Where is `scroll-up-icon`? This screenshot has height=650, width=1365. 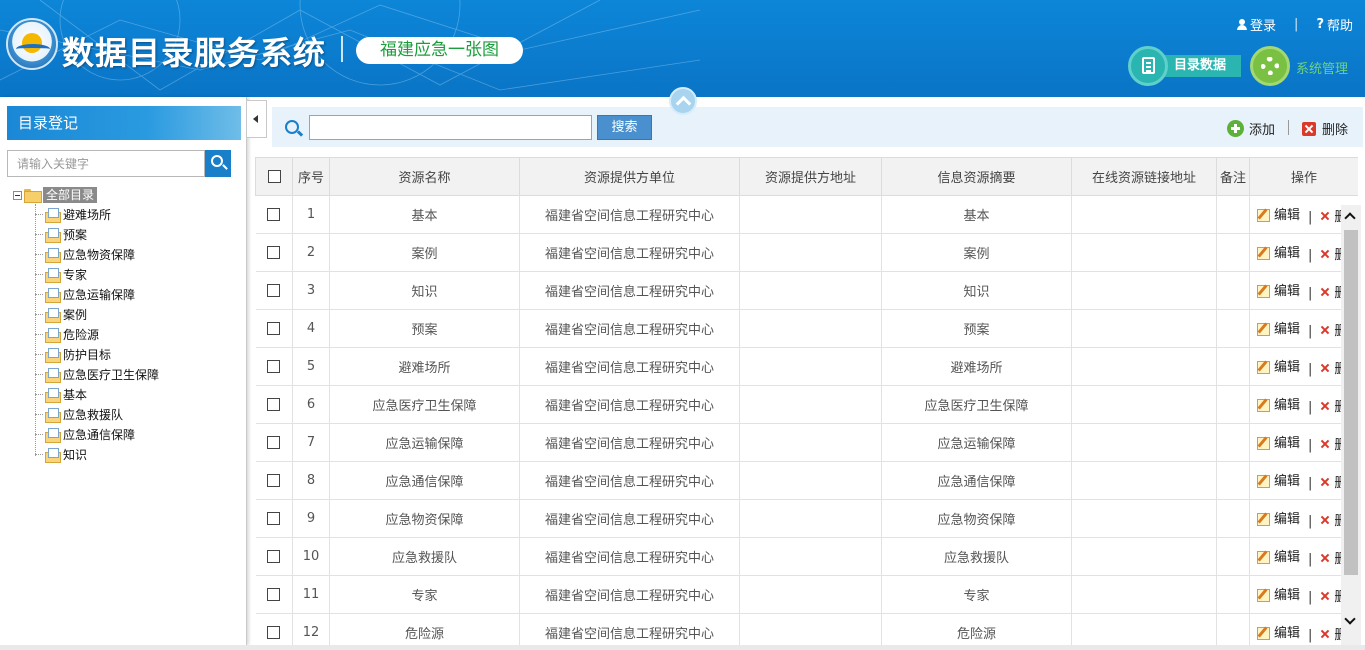
scroll-up-icon is located at coordinates (1350, 218).